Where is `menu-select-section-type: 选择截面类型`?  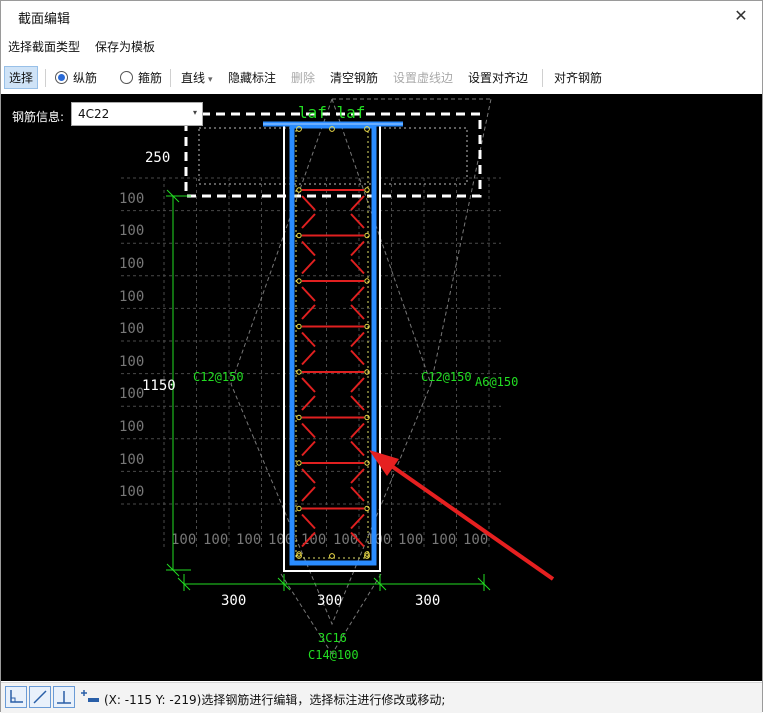 menu-select-section-type: 选择截面类型 is located at coordinates (44, 46).